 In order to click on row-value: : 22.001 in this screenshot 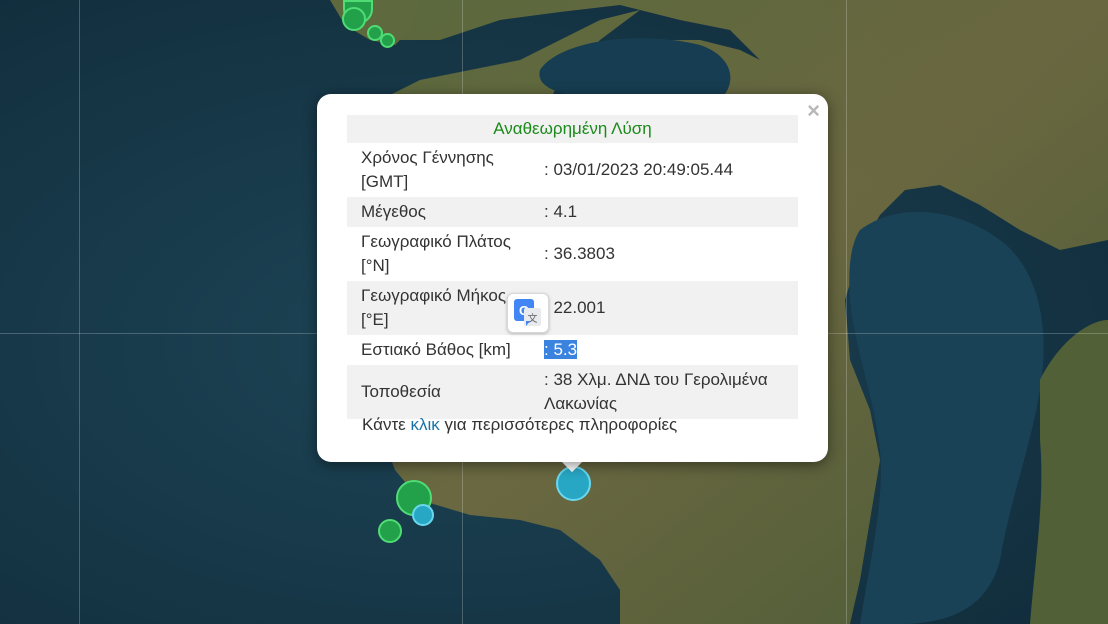, I will do `click(664, 308)`.